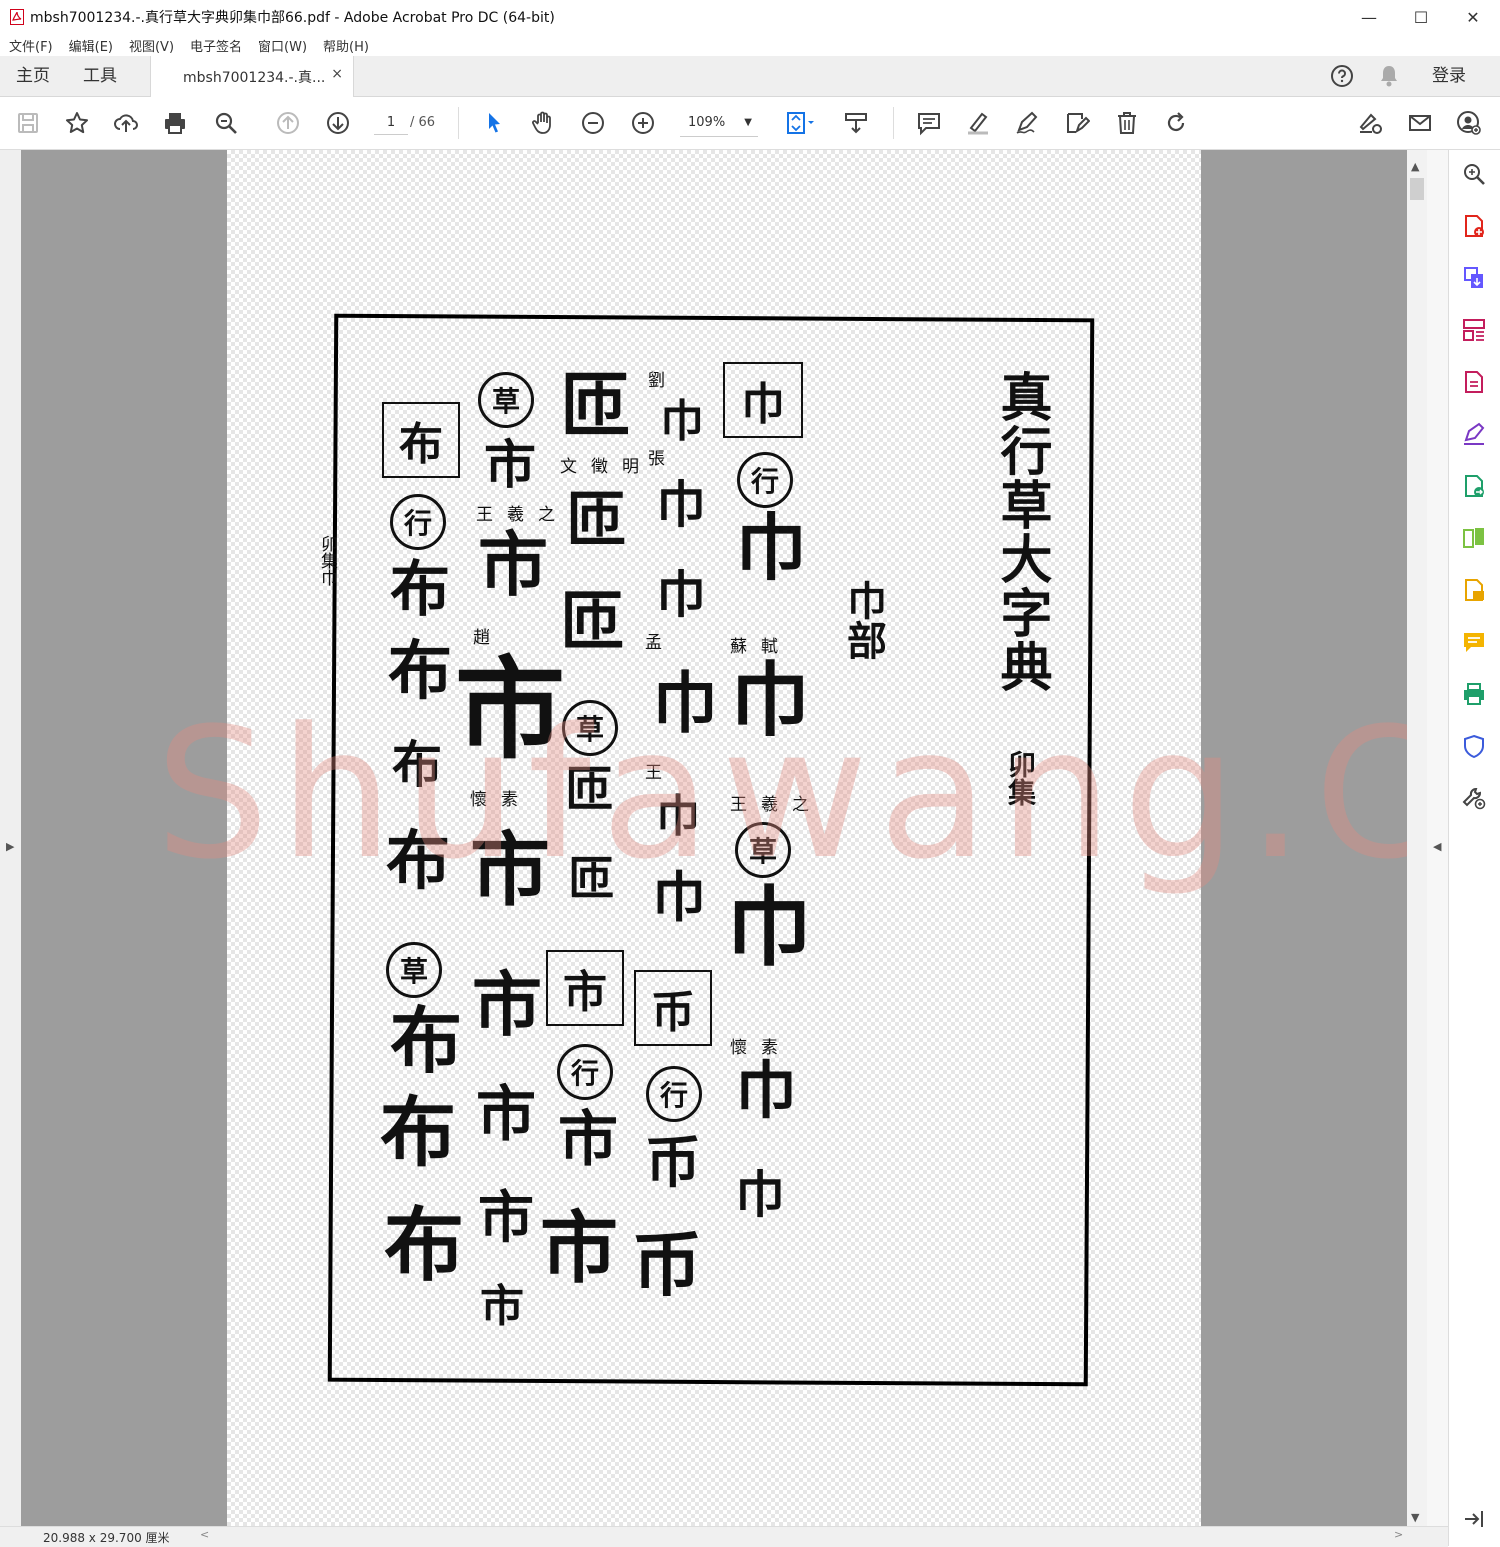  What do you see at coordinates (28, 123) in the screenshot?
I see `save-button` at bounding box center [28, 123].